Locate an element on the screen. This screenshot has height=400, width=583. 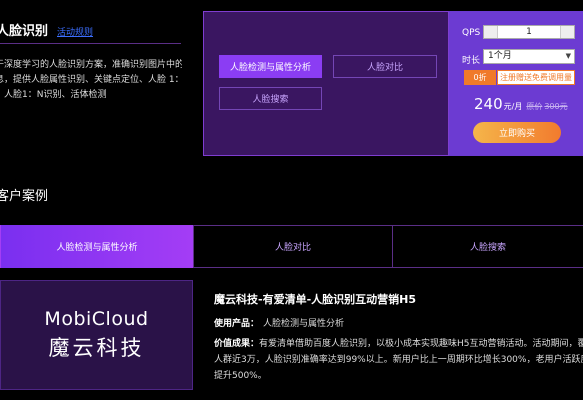
product-title: 人脸识别 is located at coordinates (24, 31).